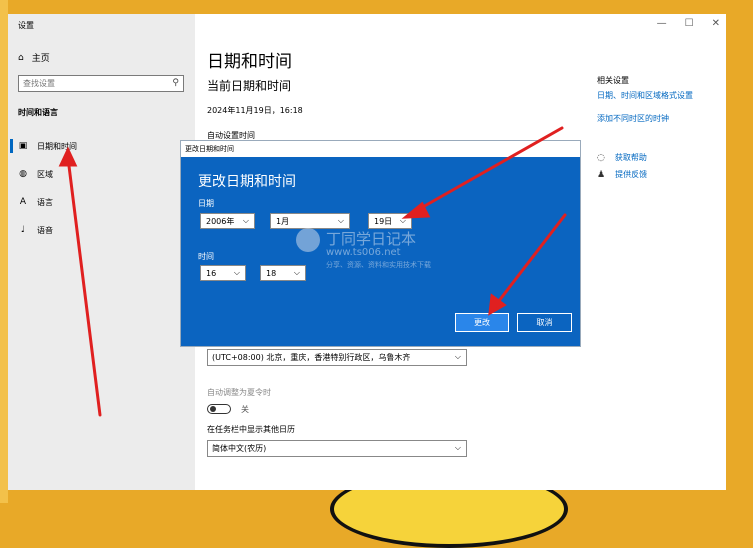 Image resolution: width=753 pixels, height=548 pixels. Describe the element at coordinates (21, 57) in the screenshot. I see `home-icon: ⌂` at that location.